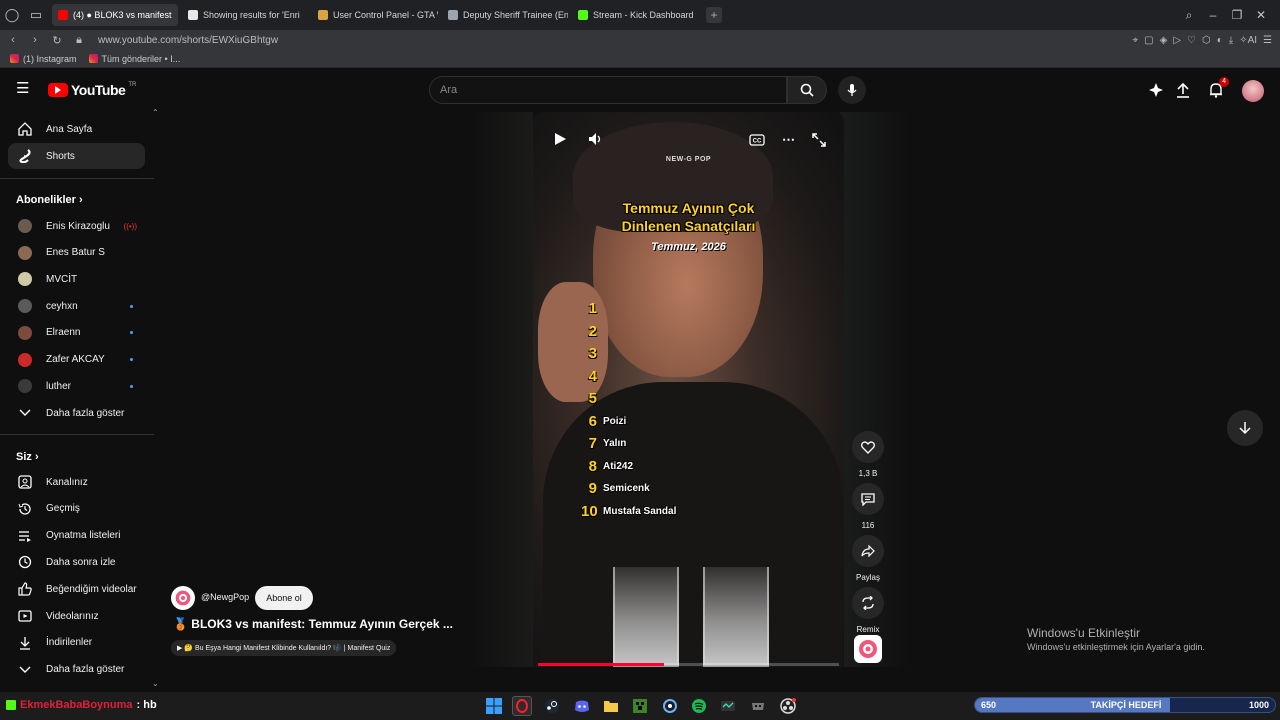 The image size is (1280, 720). Describe the element at coordinates (1148, 40) in the screenshot. I see `snapshot-icon: ▢` at that location.